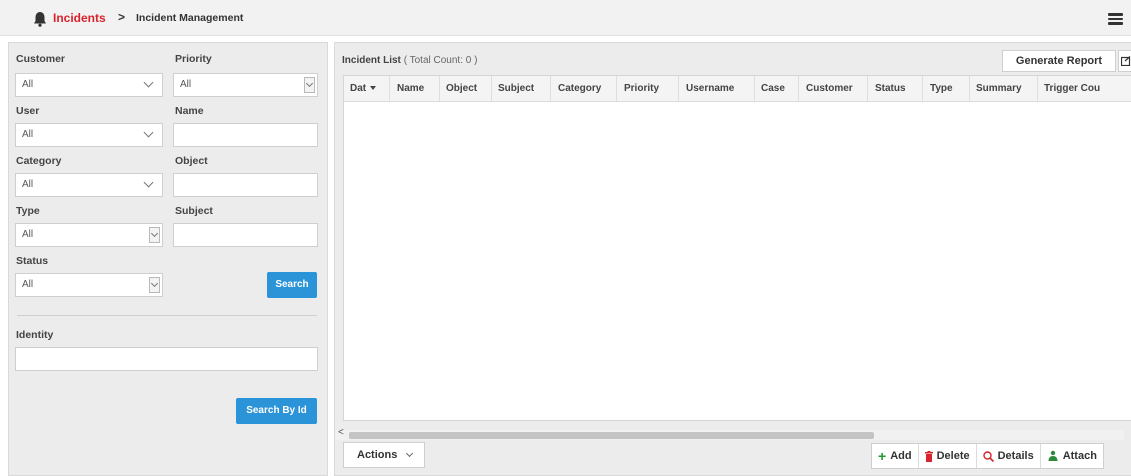 The height and width of the screenshot is (476, 1131). Describe the element at coordinates (1015, 456) in the screenshot. I see `details-label: Details` at that location.